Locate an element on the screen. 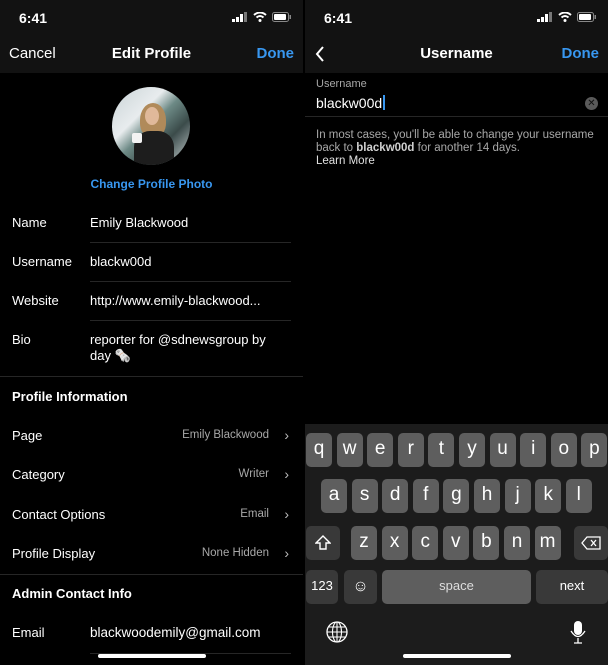 Image resolution: width=608 pixels, height=665 pixels. key-m: m is located at coordinates (547, 543).